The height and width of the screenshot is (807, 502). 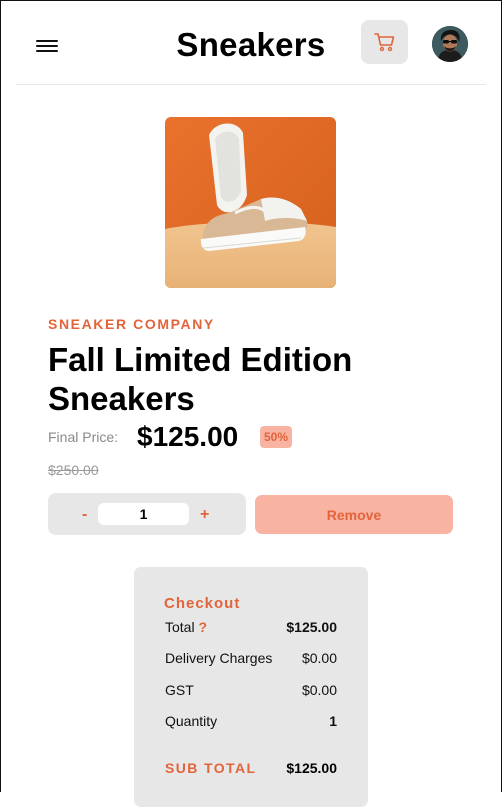 What do you see at coordinates (202, 603) in the screenshot?
I see `checkout-title: Checkout` at bounding box center [202, 603].